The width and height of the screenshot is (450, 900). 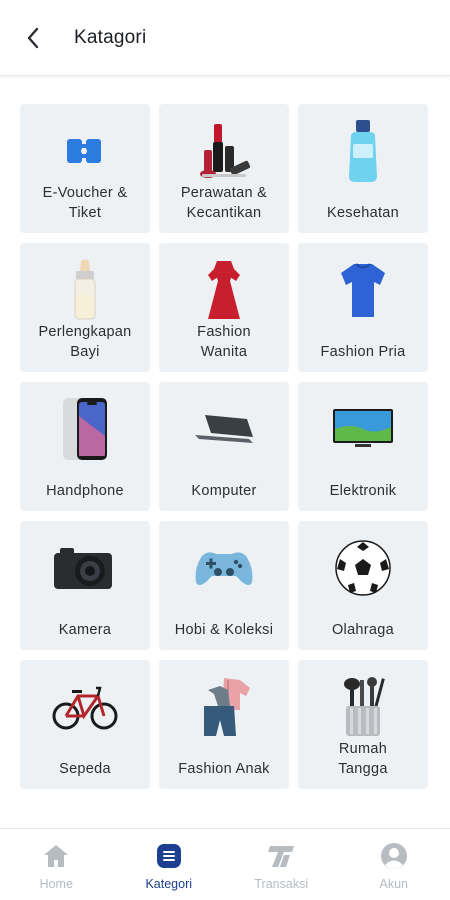 I want to click on category-label: Olahraga, so click(x=363, y=630).